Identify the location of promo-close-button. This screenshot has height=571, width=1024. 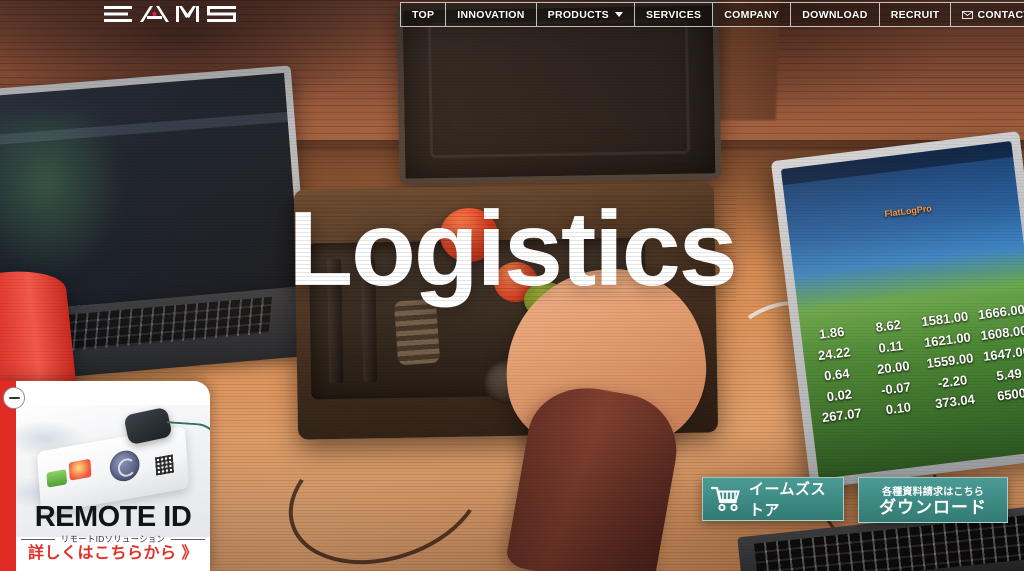
(14, 398).